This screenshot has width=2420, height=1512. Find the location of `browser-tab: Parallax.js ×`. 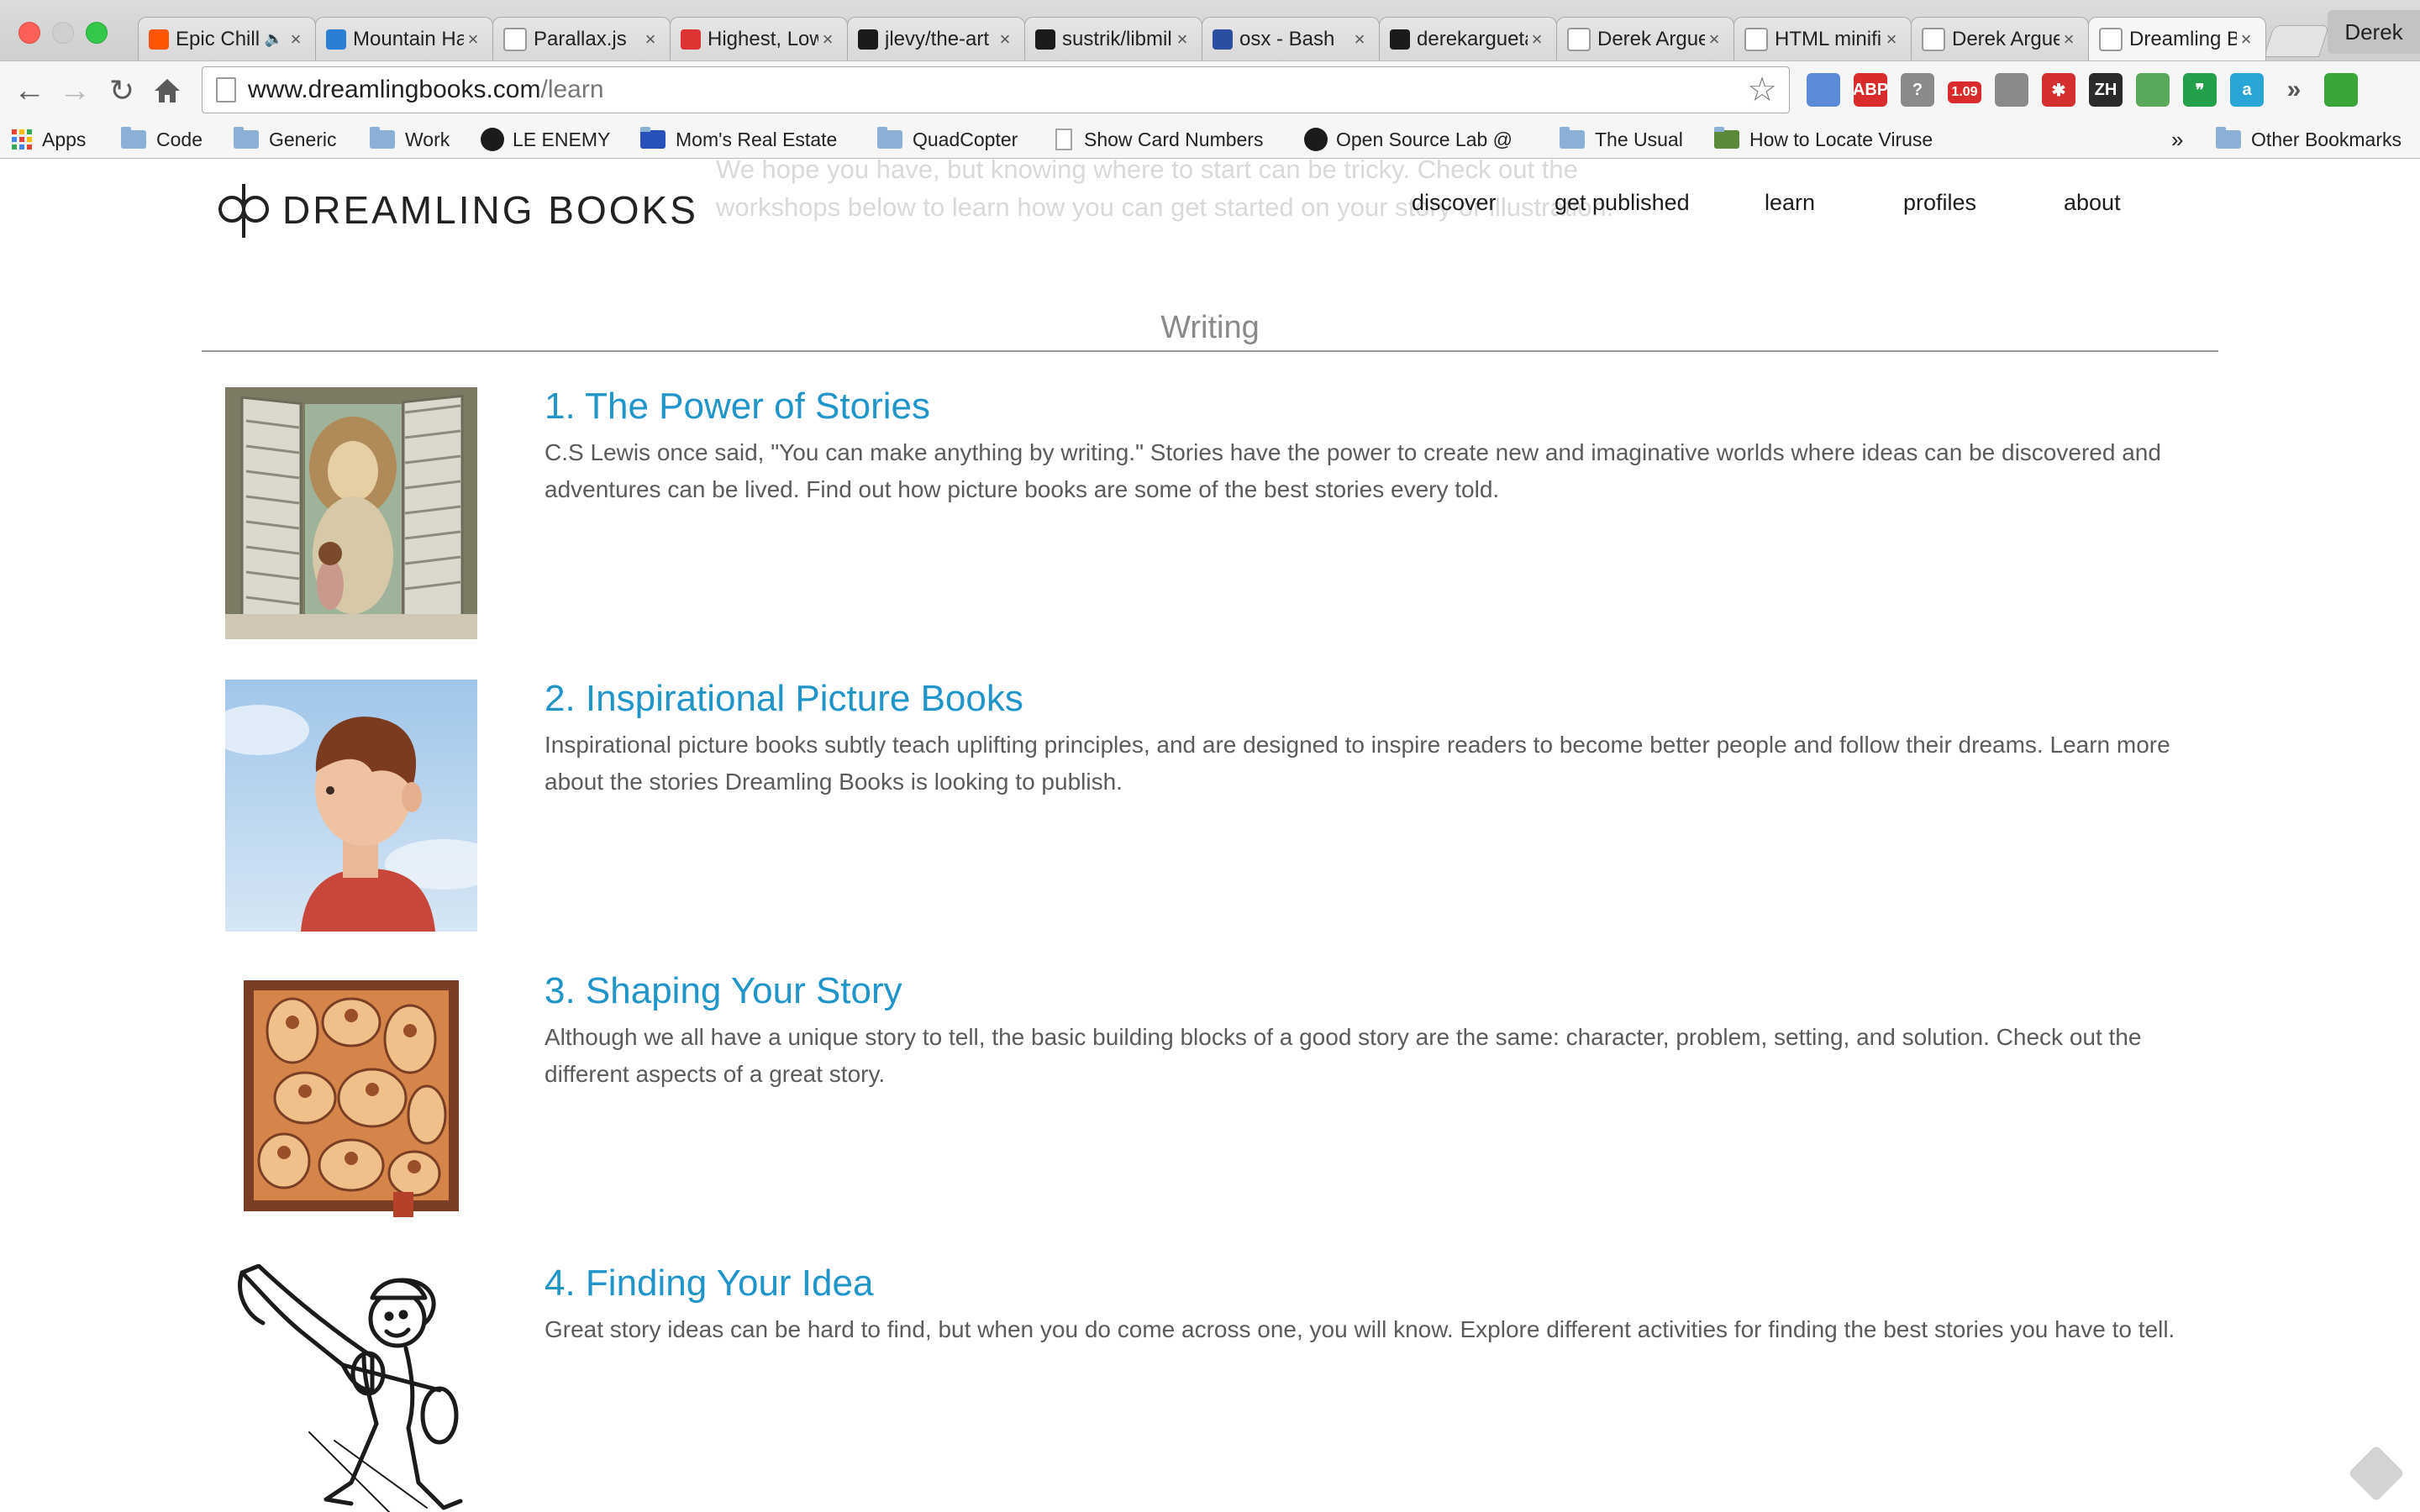

browser-tab: Parallax.js × is located at coordinates (582, 38).